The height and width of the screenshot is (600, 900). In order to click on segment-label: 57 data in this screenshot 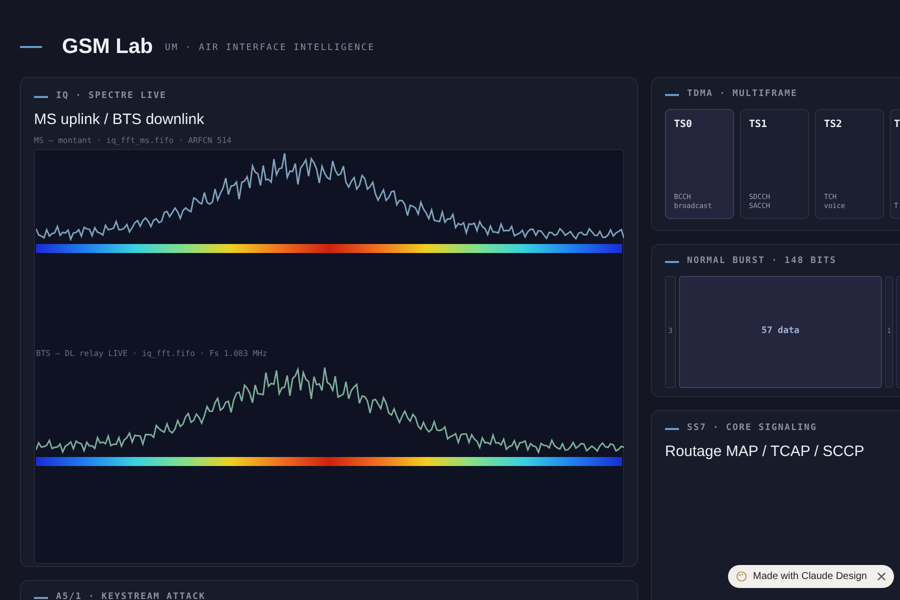, I will do `click(781, 331)`.